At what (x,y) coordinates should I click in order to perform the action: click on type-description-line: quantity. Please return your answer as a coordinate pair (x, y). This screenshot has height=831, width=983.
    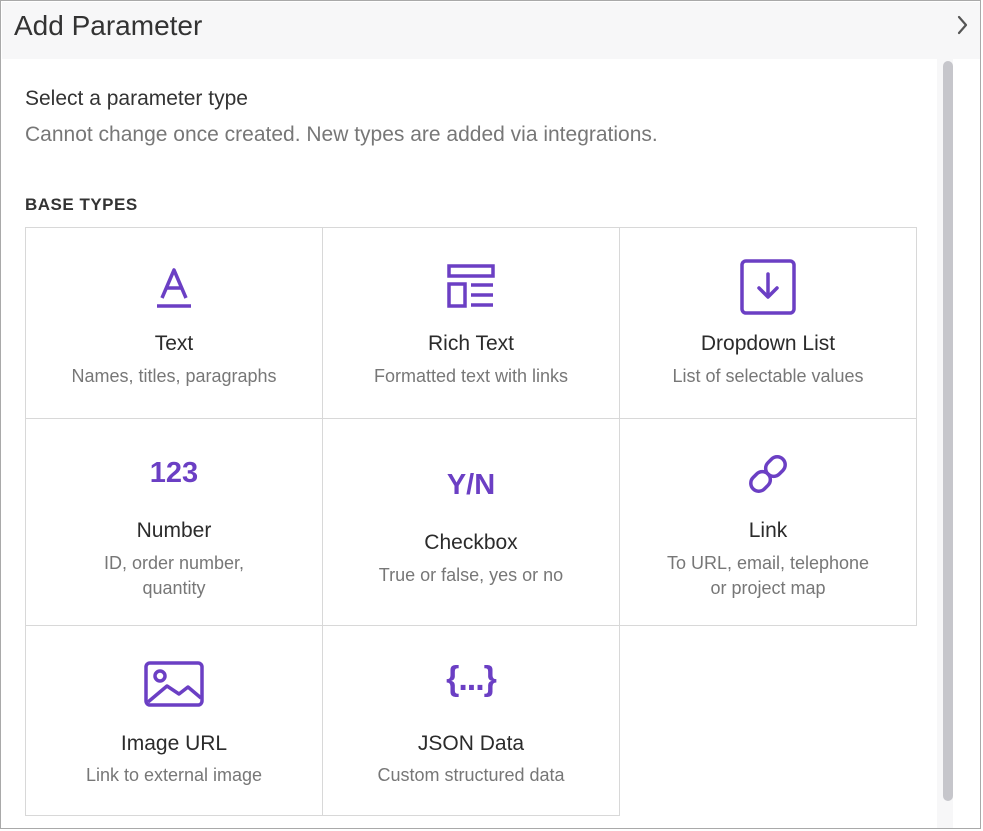
    Looking at the image, I should click on (174, 588).